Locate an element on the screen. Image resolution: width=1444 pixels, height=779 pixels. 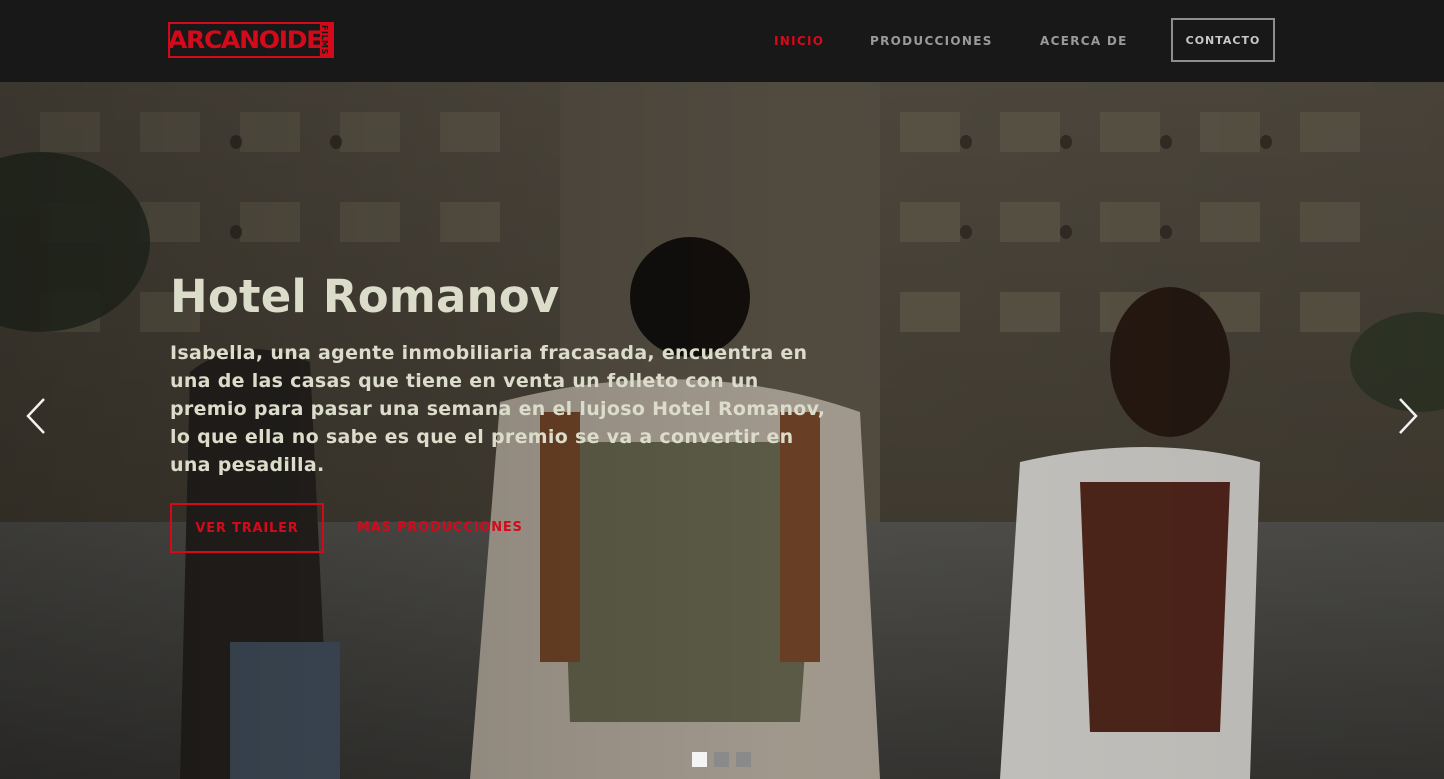
ver-trailer-button: VER TRAILER is located at coordinates (247, 528).